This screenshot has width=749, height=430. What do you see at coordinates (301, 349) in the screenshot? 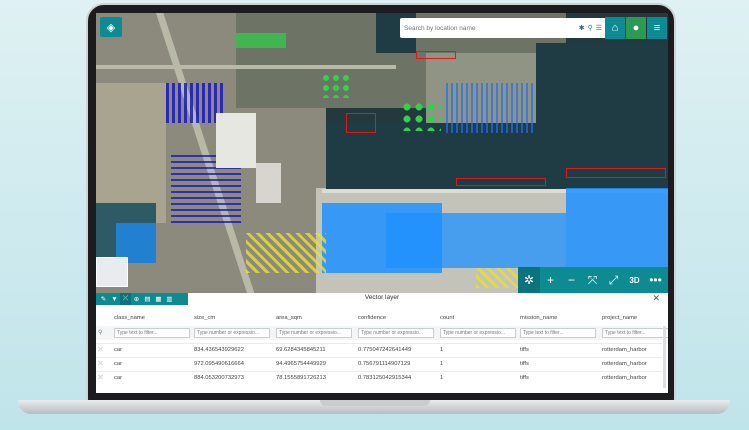
I see `table-cell: 69.6284345845211` at bounding box center [301, 349].